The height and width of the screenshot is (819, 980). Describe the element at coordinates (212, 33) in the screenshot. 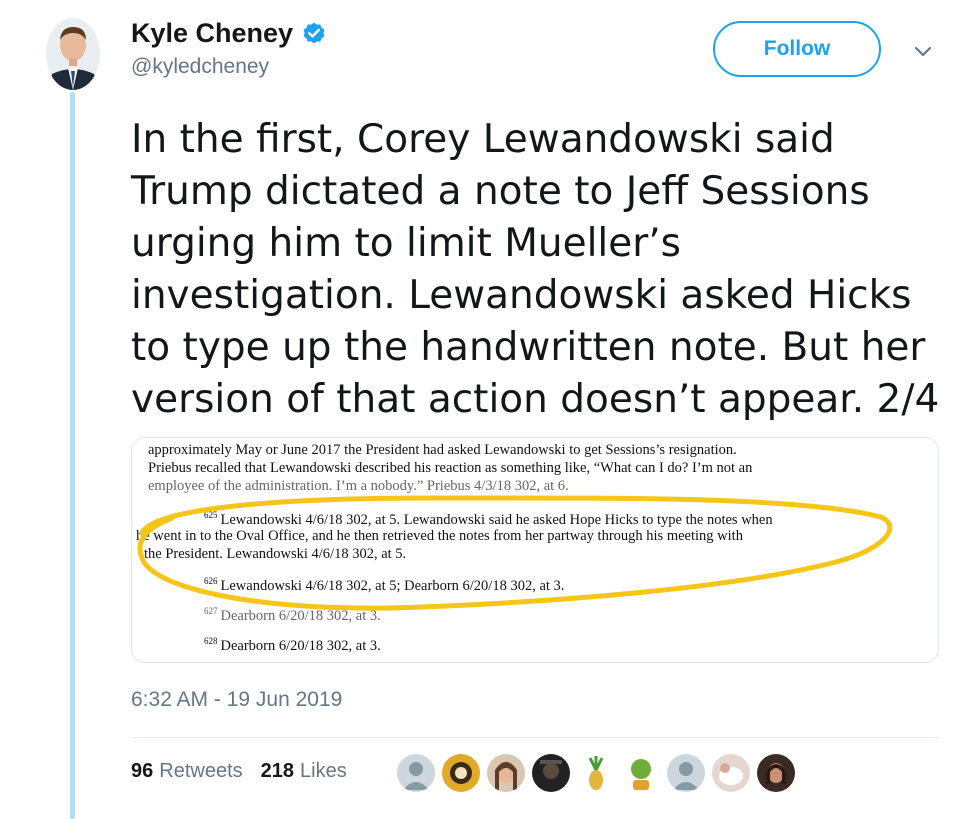

I see `author-display-name: Kyle Cheney` at that location.